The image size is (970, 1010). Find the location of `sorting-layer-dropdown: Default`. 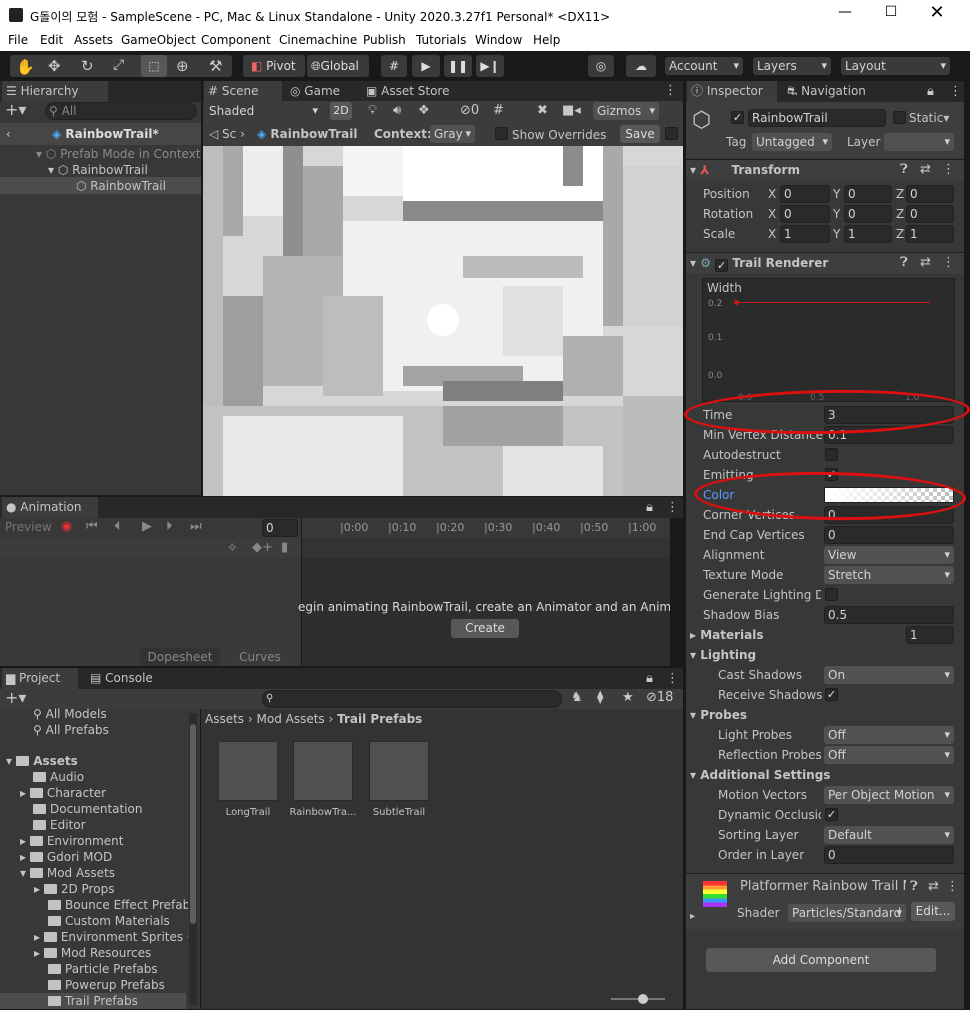

sorting-layer-dropdown: Default is located at coordinates (889, 835).